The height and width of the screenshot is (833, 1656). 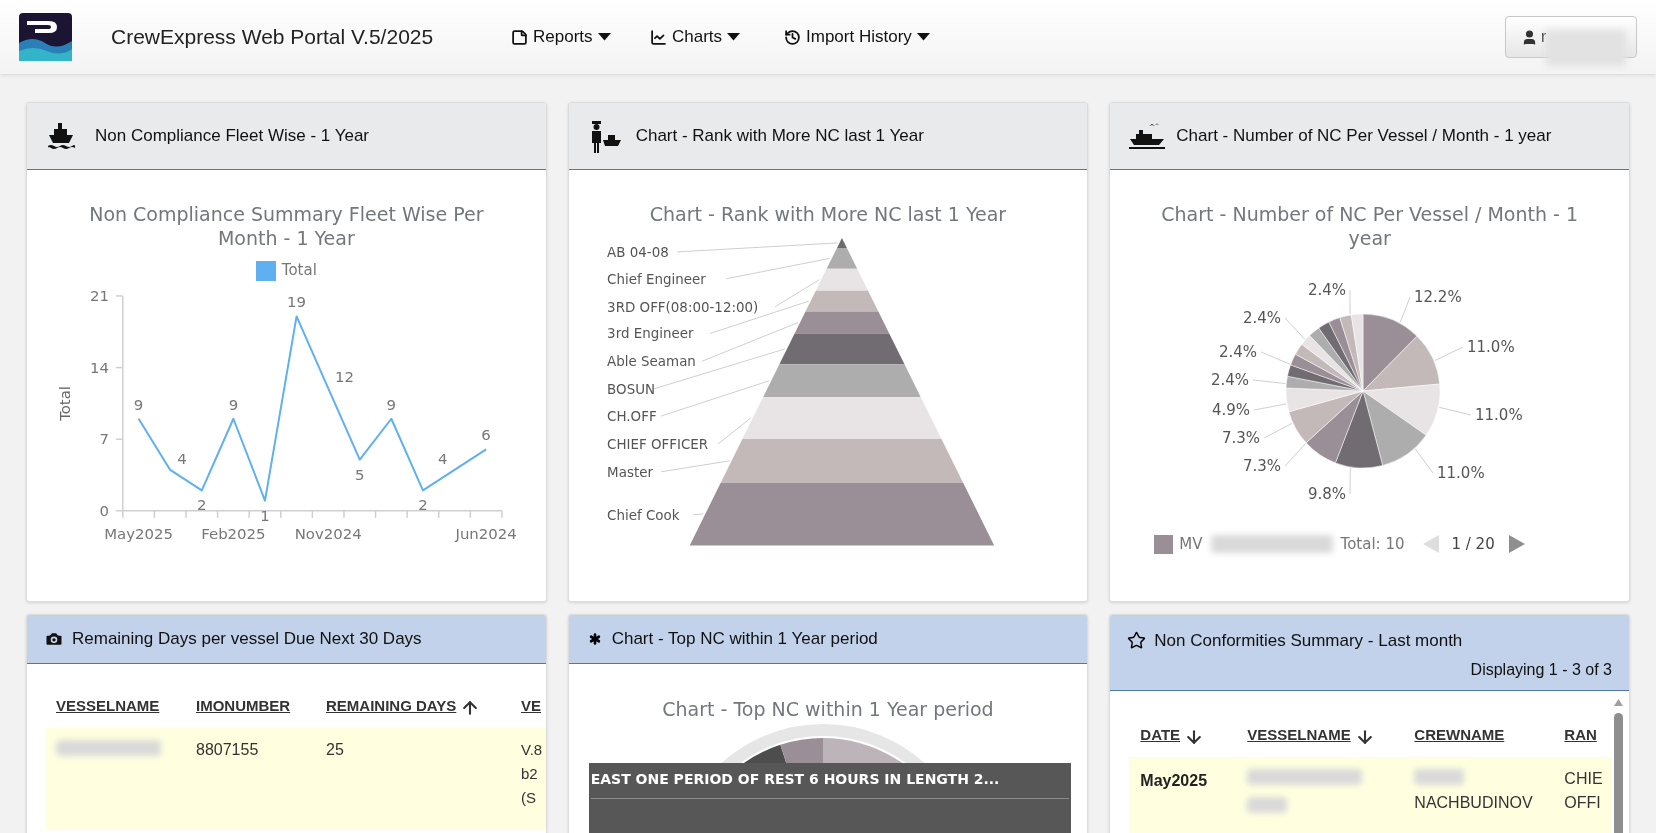 I want to click on app-title: CrewExpress Web Portal V.5/2025, so click(x=273, y=37).